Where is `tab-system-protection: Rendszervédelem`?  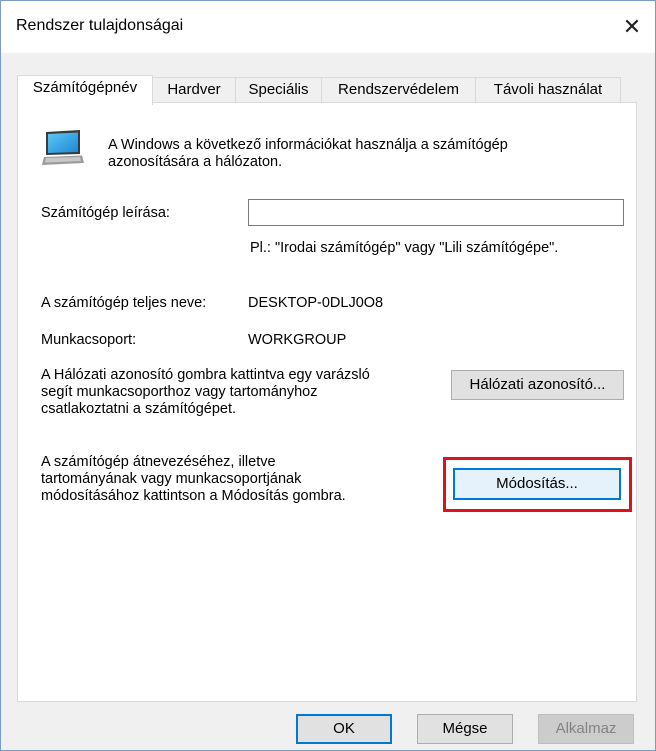 tab-system-protection: Rendszervédelem is located at coordinates (398, 90).